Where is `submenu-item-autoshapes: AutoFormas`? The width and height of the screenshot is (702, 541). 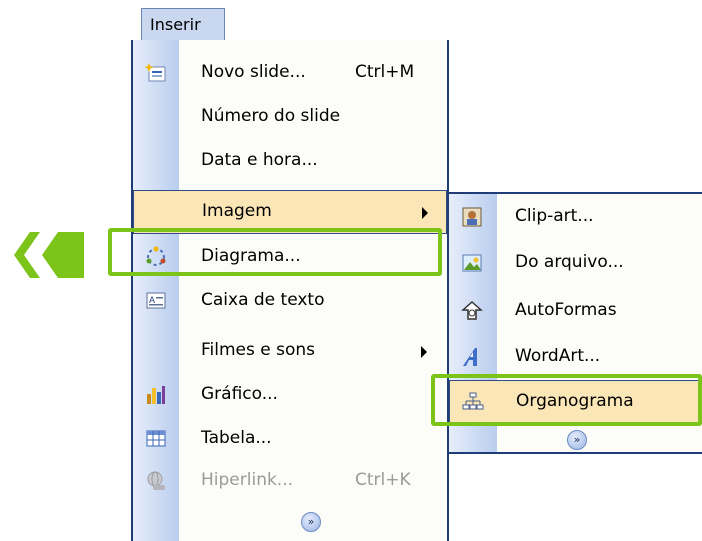
submenu-item-autoshapes: AutoFormas is located at coordinates (575, 312).